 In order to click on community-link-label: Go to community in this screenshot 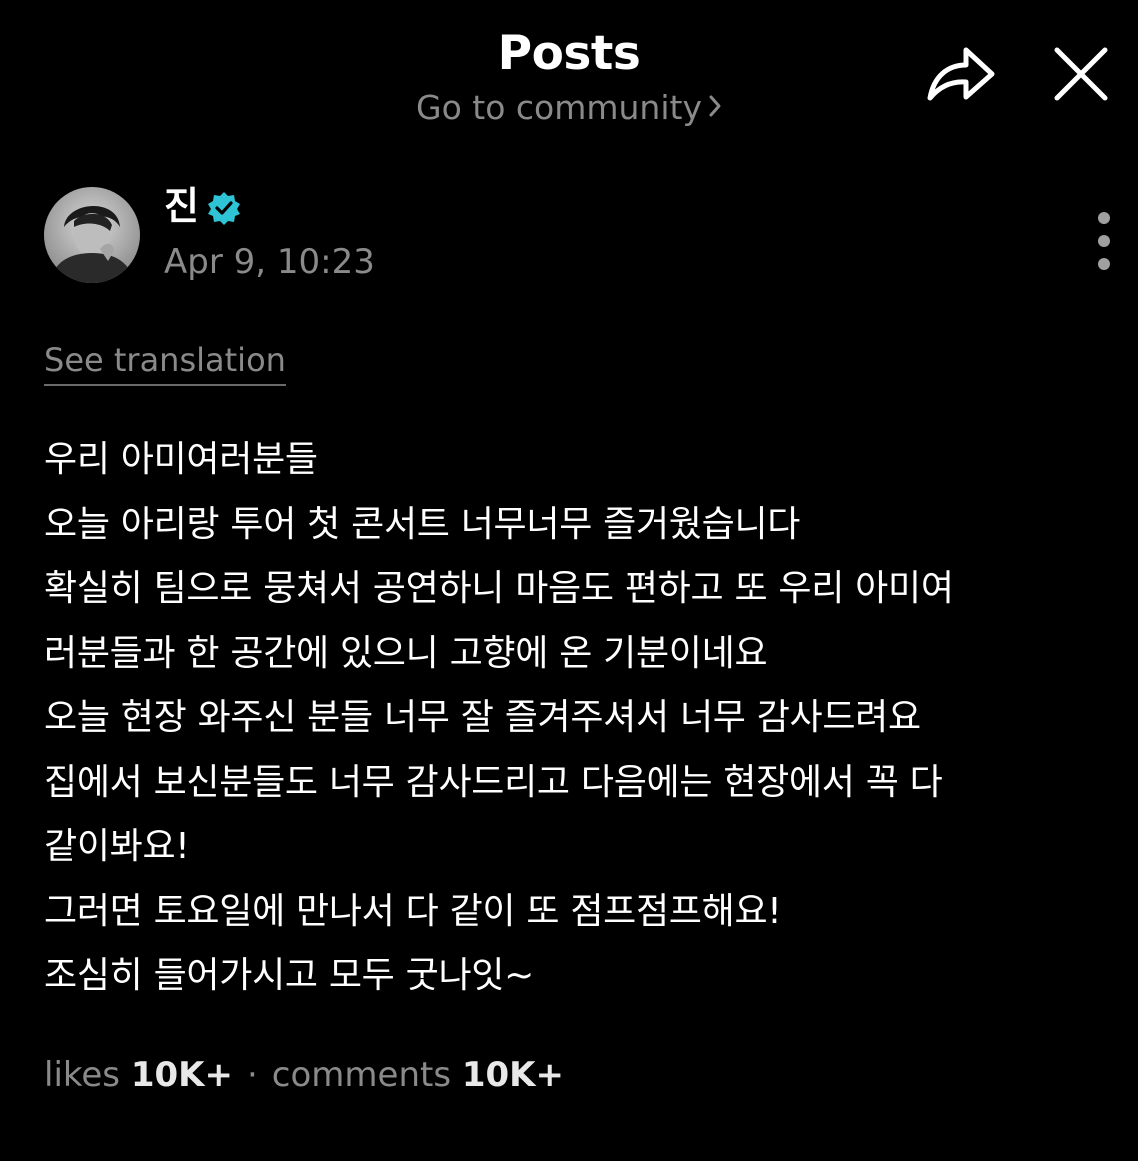, I will do `click(559, 107)`.